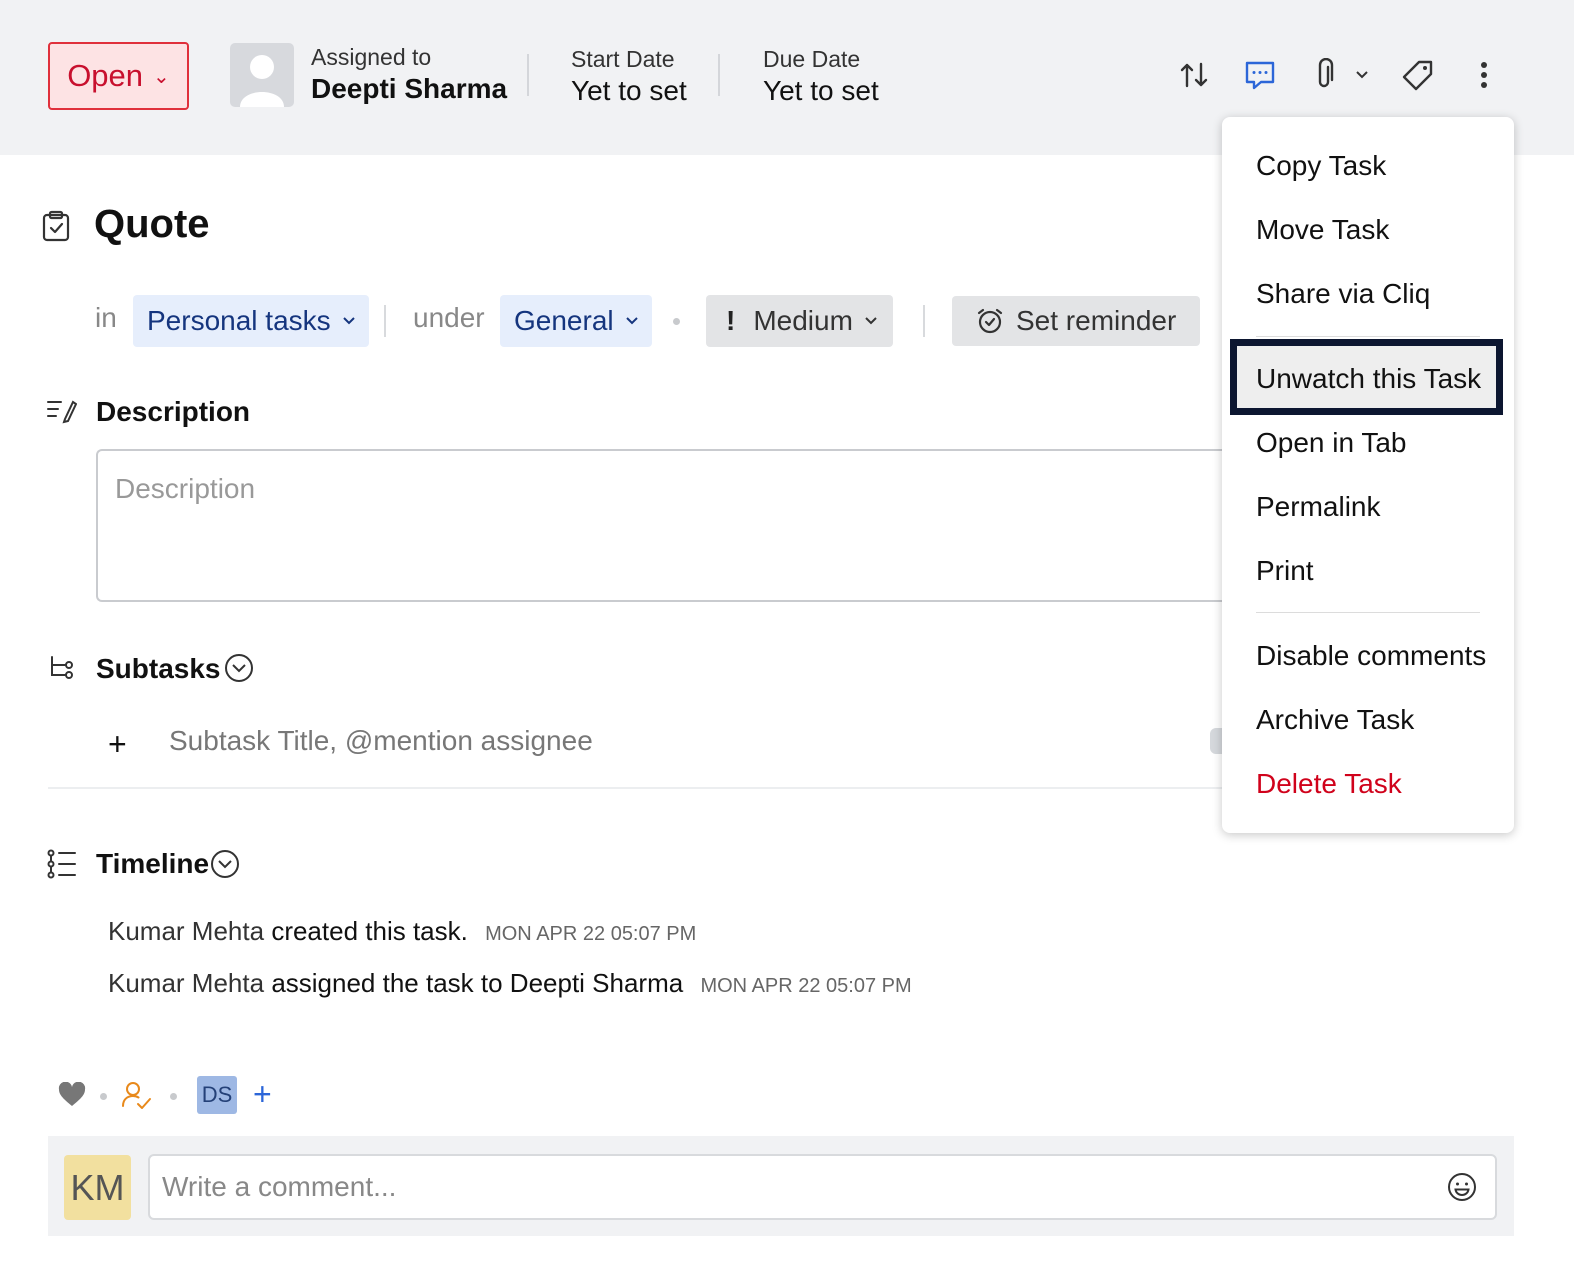  I want to click on list-label: General, so click(564, 320).